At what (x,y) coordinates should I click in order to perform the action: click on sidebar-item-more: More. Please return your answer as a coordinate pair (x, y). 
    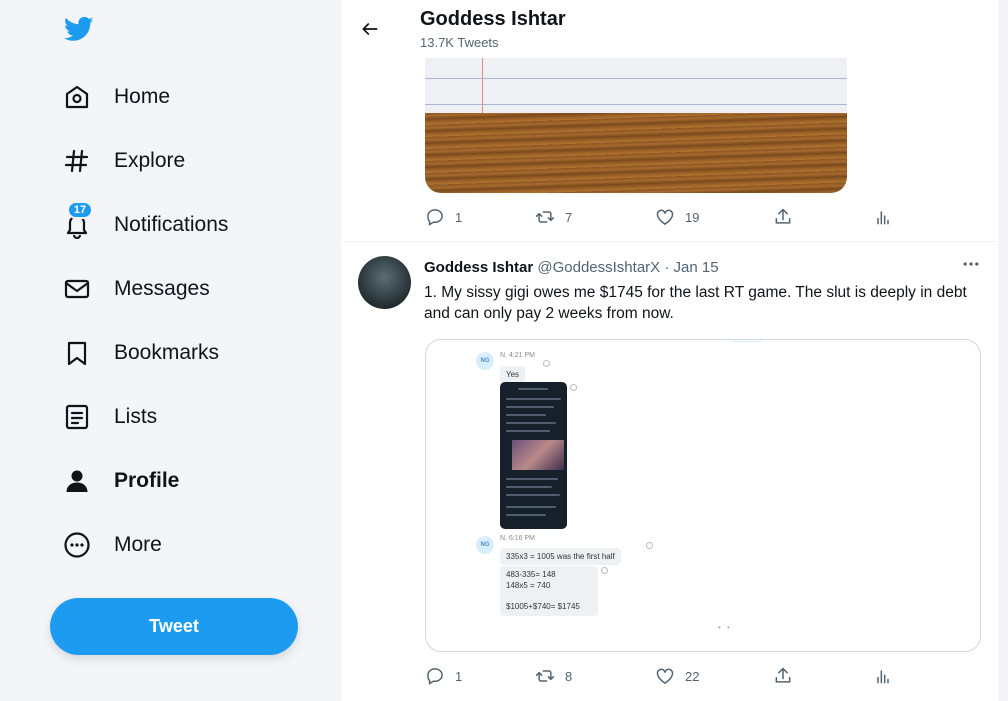
    Looking at the image, I should click on (180, 545).